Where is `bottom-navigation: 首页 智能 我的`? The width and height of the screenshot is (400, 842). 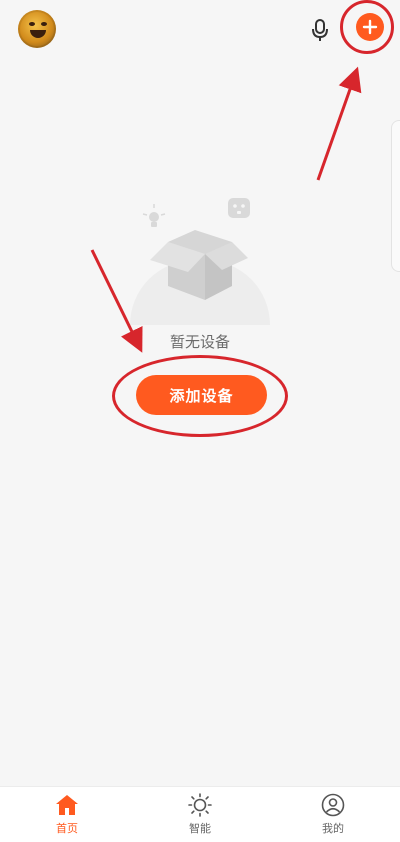 bottom-navigation: 首页 智能 我的 is located at coordinates (200, 814).